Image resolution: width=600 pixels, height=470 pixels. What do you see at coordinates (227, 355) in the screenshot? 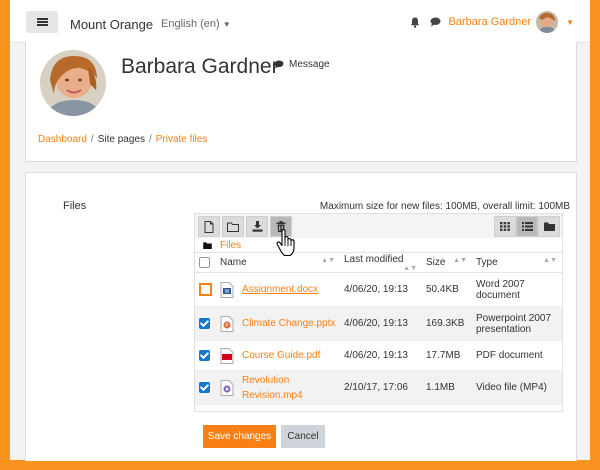
I see `pdf-icon` at bounding box center [227, 355].